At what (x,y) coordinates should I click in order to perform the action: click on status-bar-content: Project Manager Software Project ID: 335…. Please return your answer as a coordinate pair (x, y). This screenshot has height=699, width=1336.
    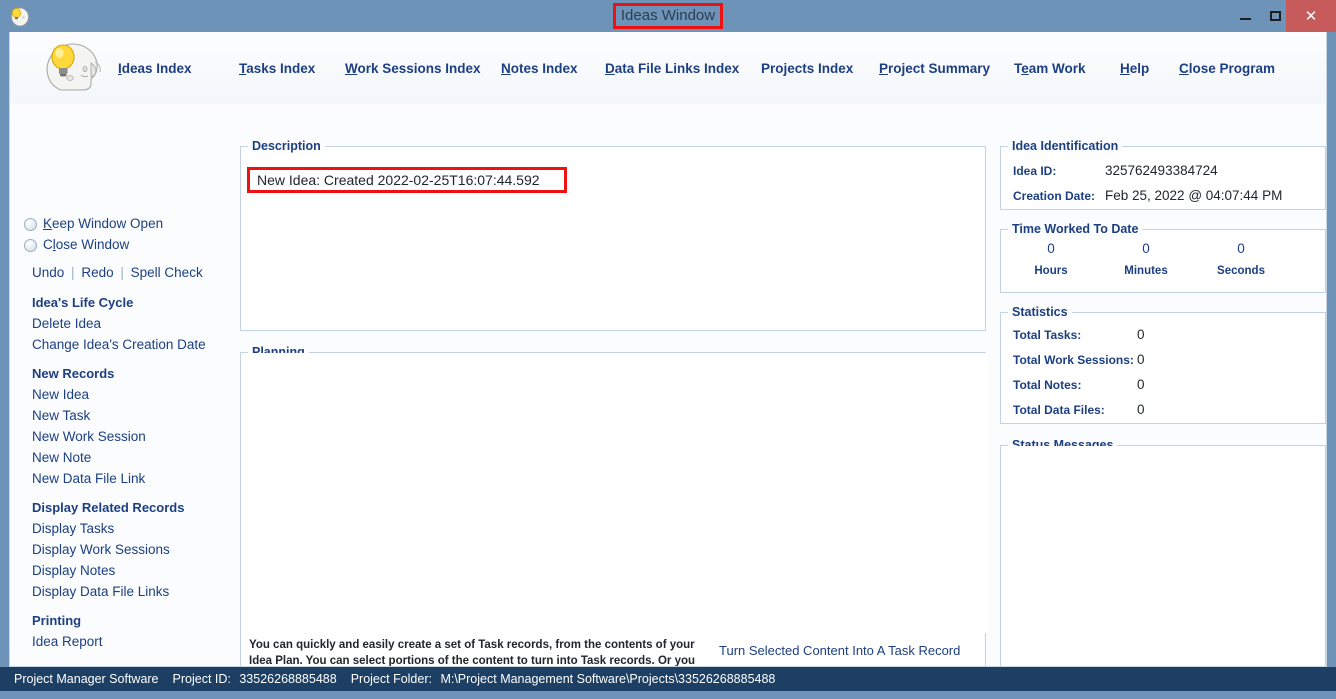
    Looking at the image, I should click on (401, 679).